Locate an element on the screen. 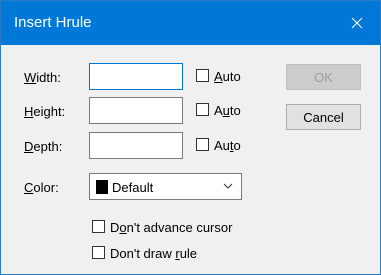 This screenshot has height=275, width=381. dont-draw-rule-label: Don't draw rule is located at coordinates (153, 253).